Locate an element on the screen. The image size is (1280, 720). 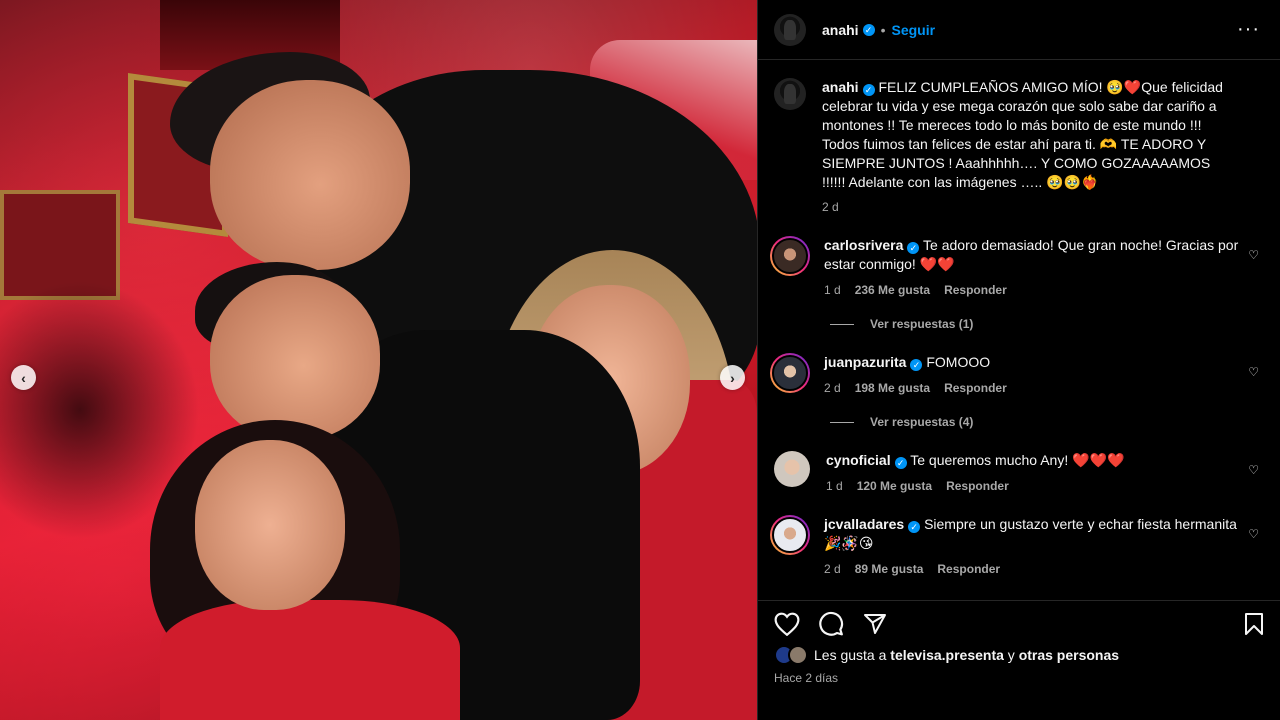
photo-person-middle-face is located at coordinates (295, 357).